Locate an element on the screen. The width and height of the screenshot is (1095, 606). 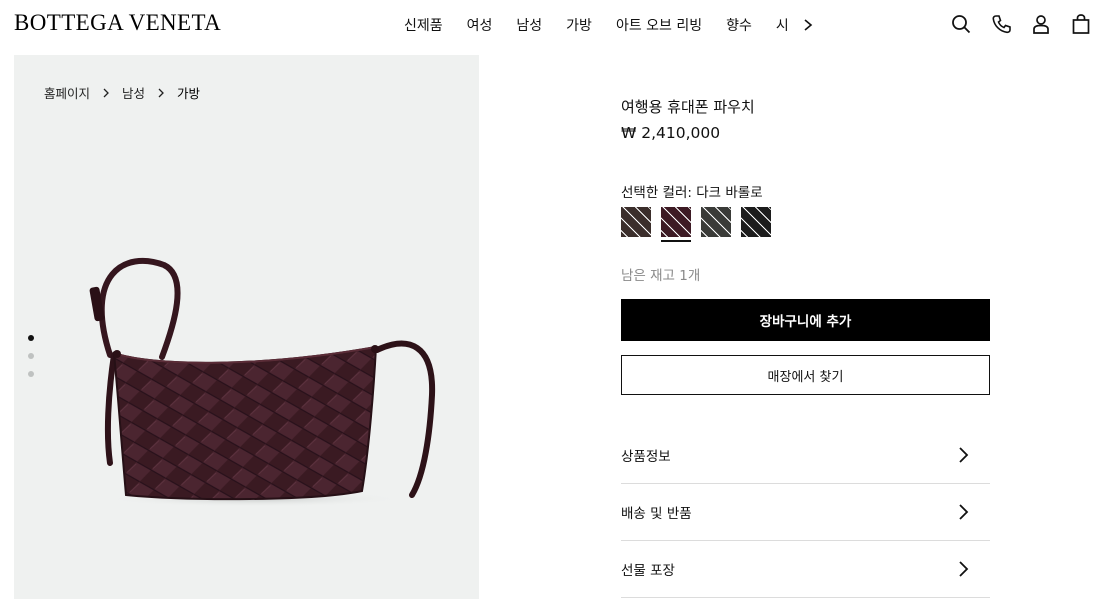
gallery-pagination is located at coordinates (31, 356).